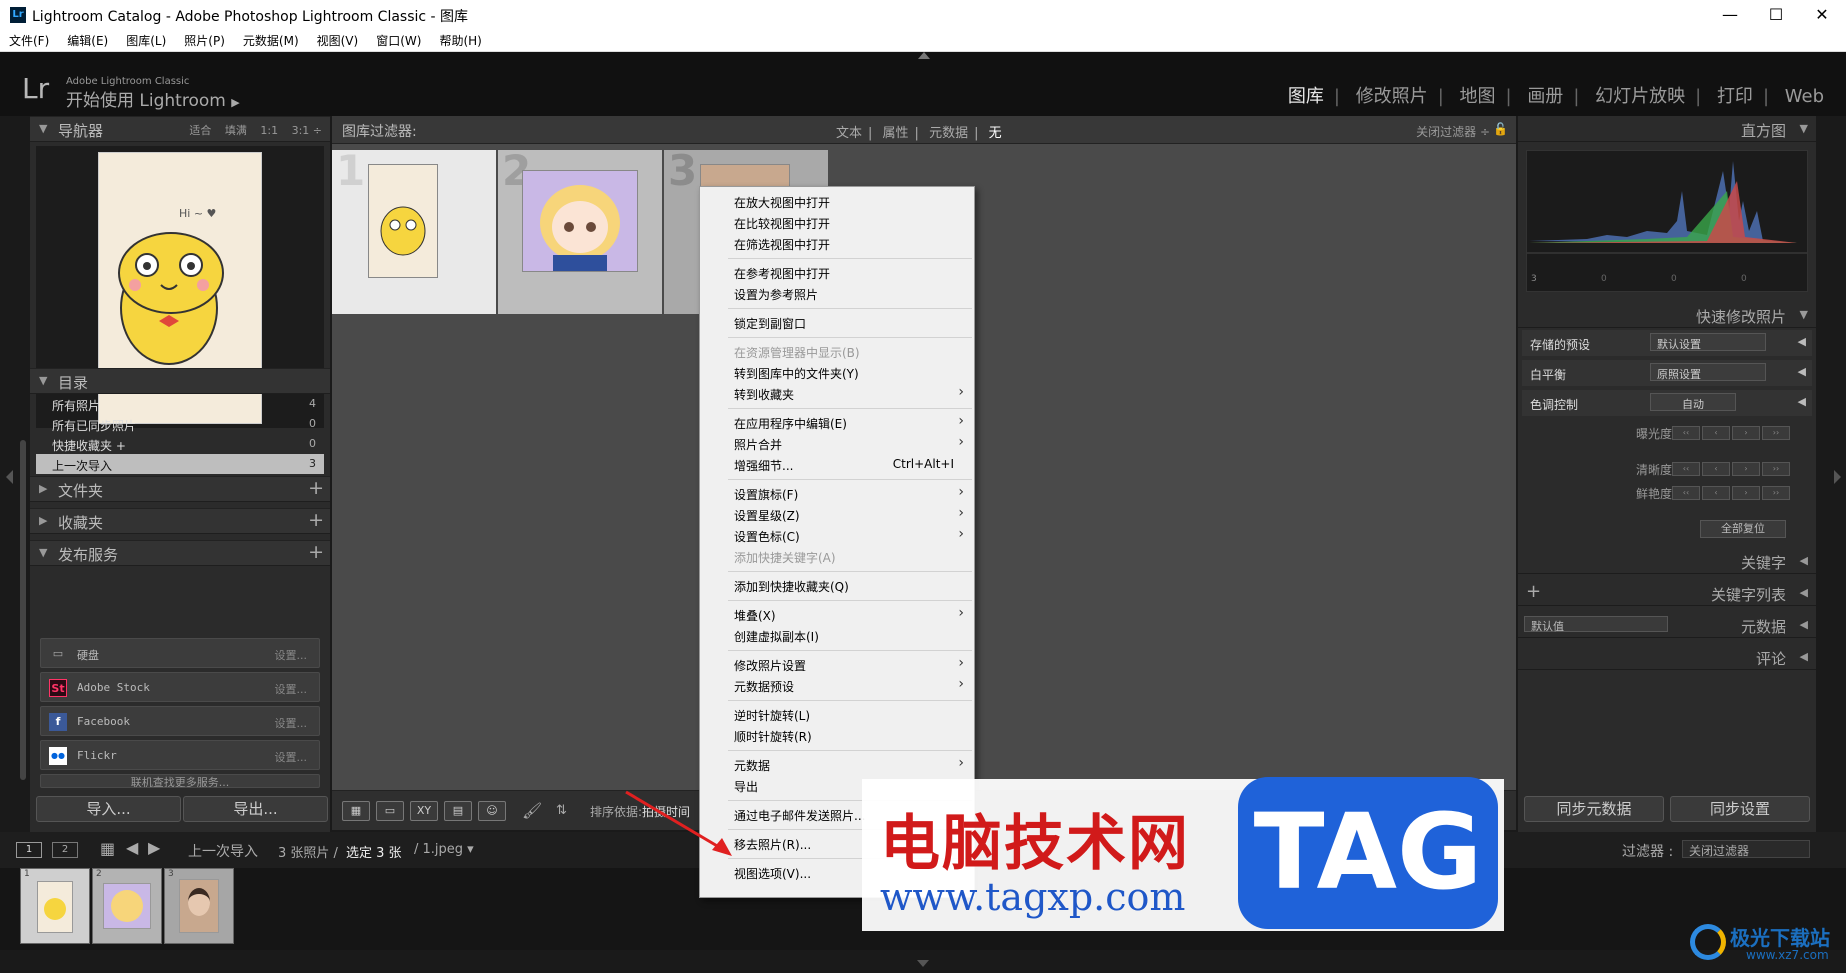 The height and width of the screenshot is (973, 1846). Describe the element at coordinates (837, 443) in the screenshot. I see `ctx-photo-merge: 照片合并 ›` at that location.